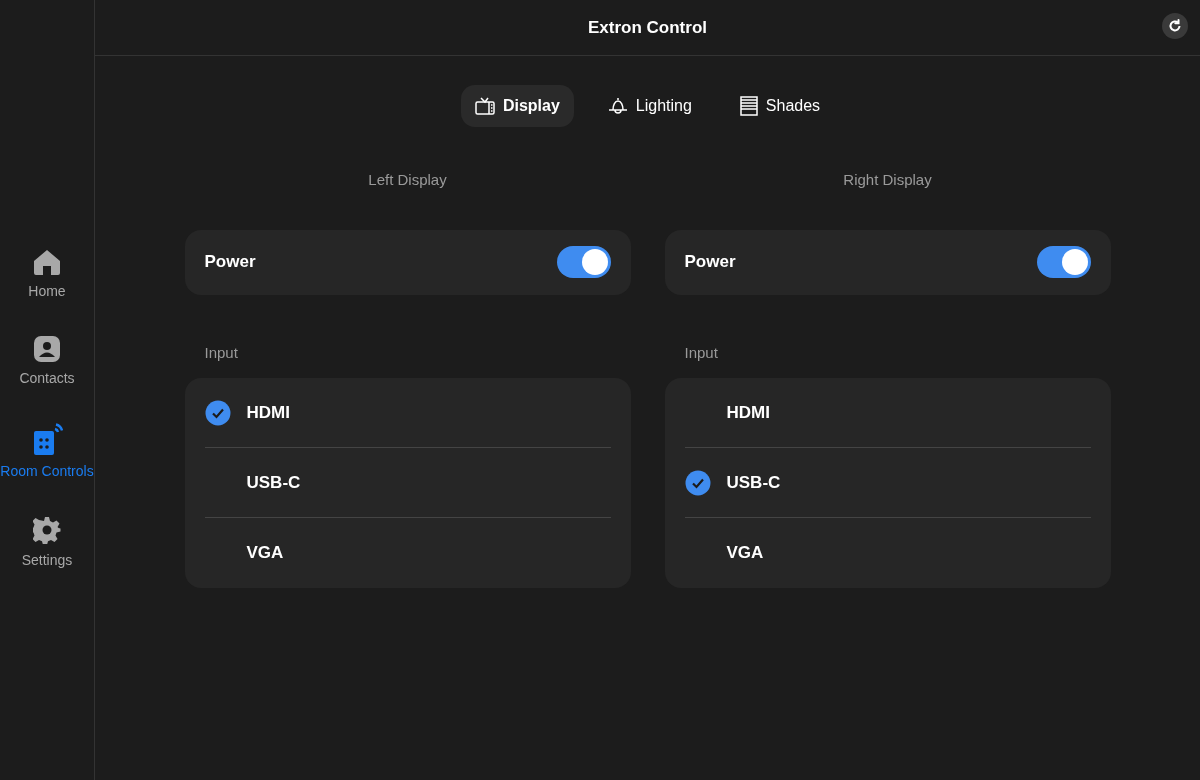 The image size is (1200, 780). I want to click on sidebar-item: Settings, so click(47, 543).